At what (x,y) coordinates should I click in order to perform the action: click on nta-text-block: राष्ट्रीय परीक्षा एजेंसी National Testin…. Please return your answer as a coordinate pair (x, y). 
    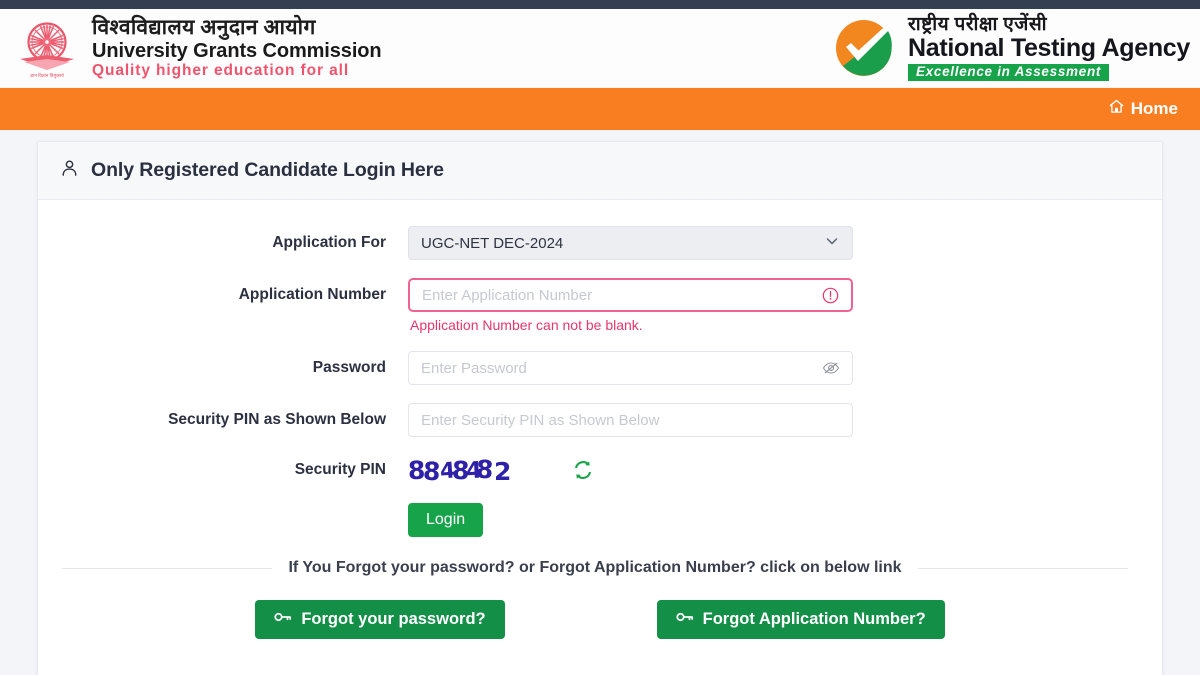
    Looking at the image, I should click on (1048, 47).